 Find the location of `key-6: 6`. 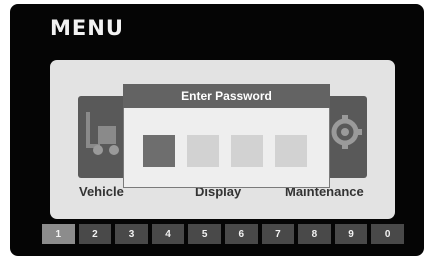

key-6: 6 is located at coordinates (241, 234).